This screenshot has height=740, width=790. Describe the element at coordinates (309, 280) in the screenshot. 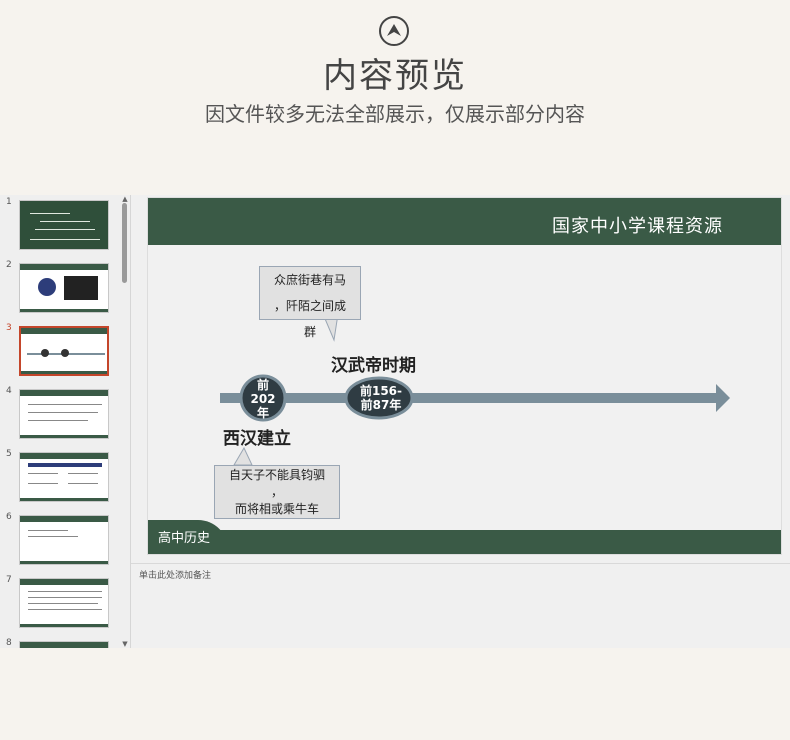

I see `callout-line: 众庶街巷有马` at that location.